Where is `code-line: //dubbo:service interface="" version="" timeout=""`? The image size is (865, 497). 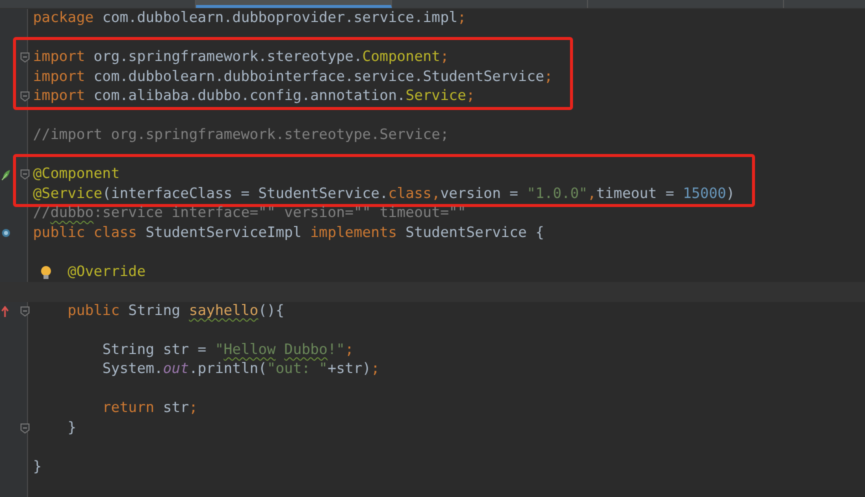
code-line: //dubbo:service interface="" version="" timeout="" is located at coordinates (249, 213).